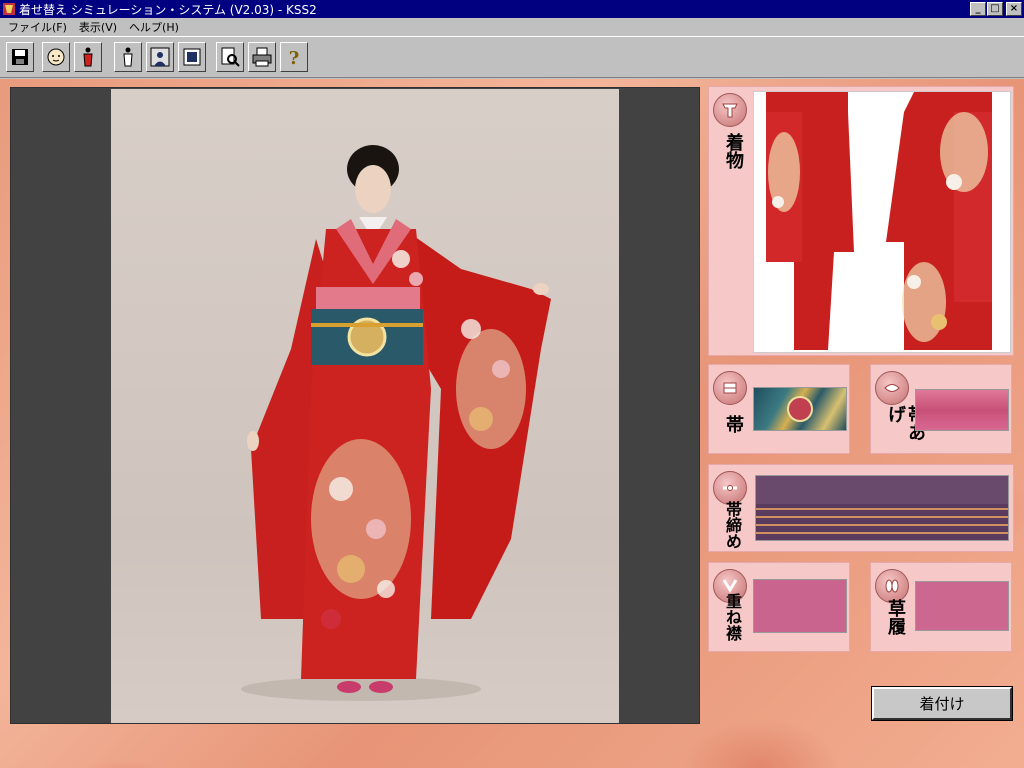  I want to click on obiage-select-button, so click(892, 388).